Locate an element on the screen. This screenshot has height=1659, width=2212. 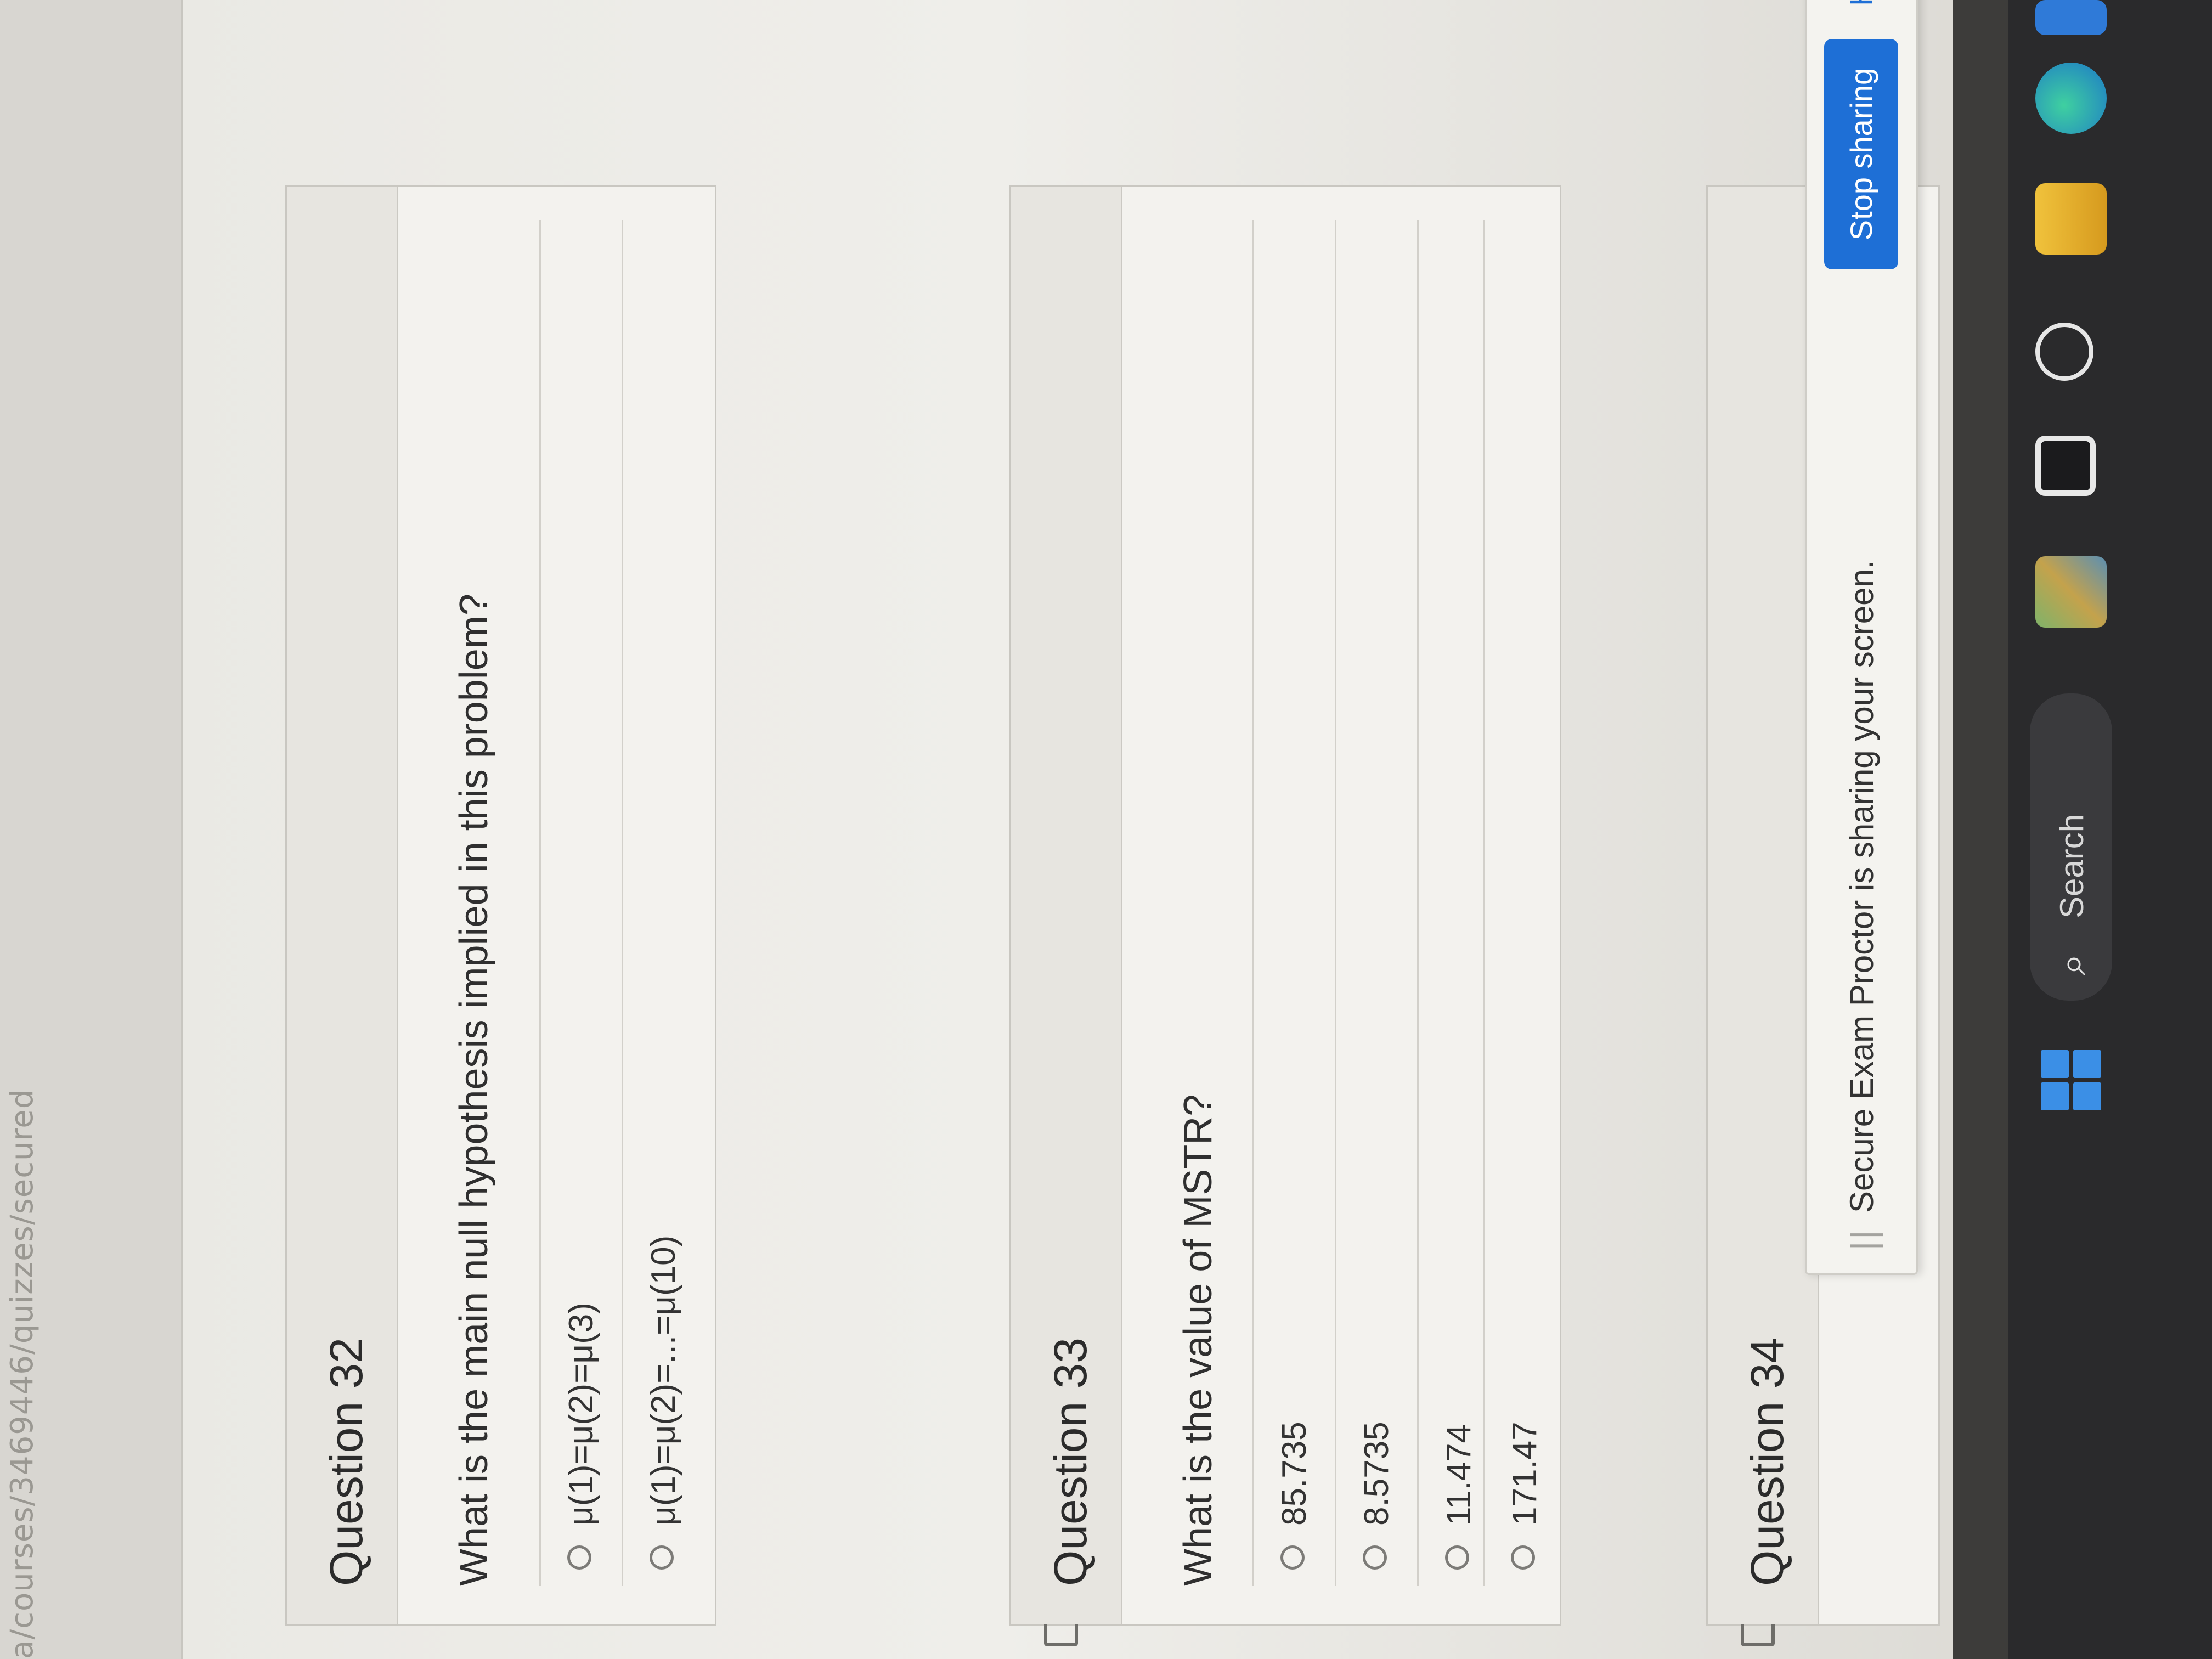
question-header: Question 34 is located at coordinates (1764, 905).